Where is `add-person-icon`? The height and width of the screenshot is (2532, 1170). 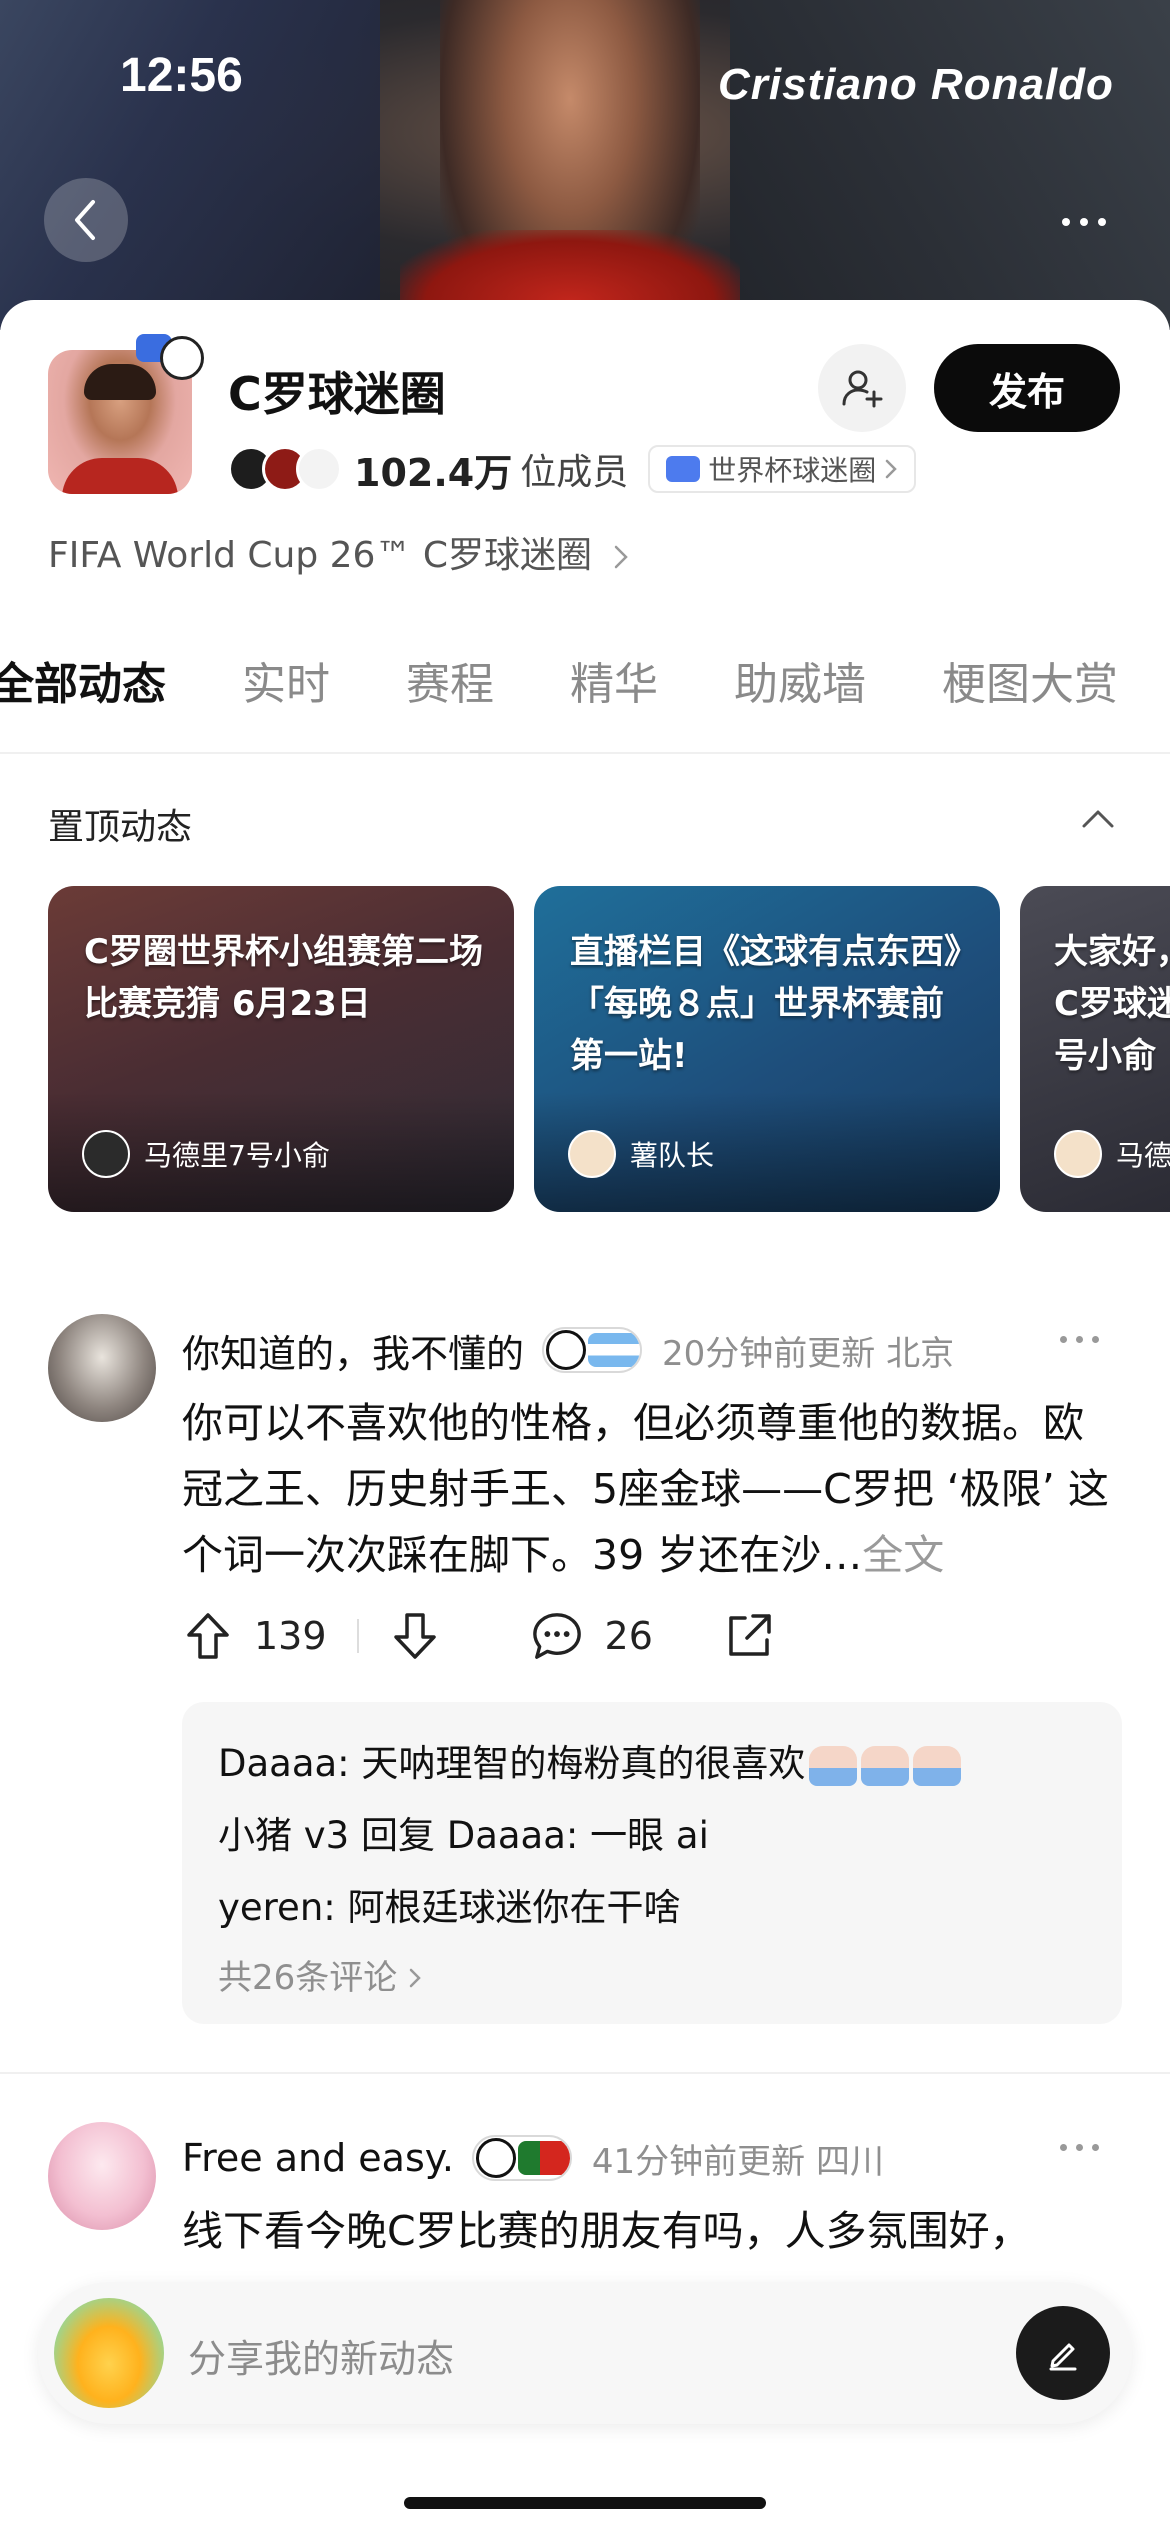
add-person-icon is located at coordinates (862, 389).